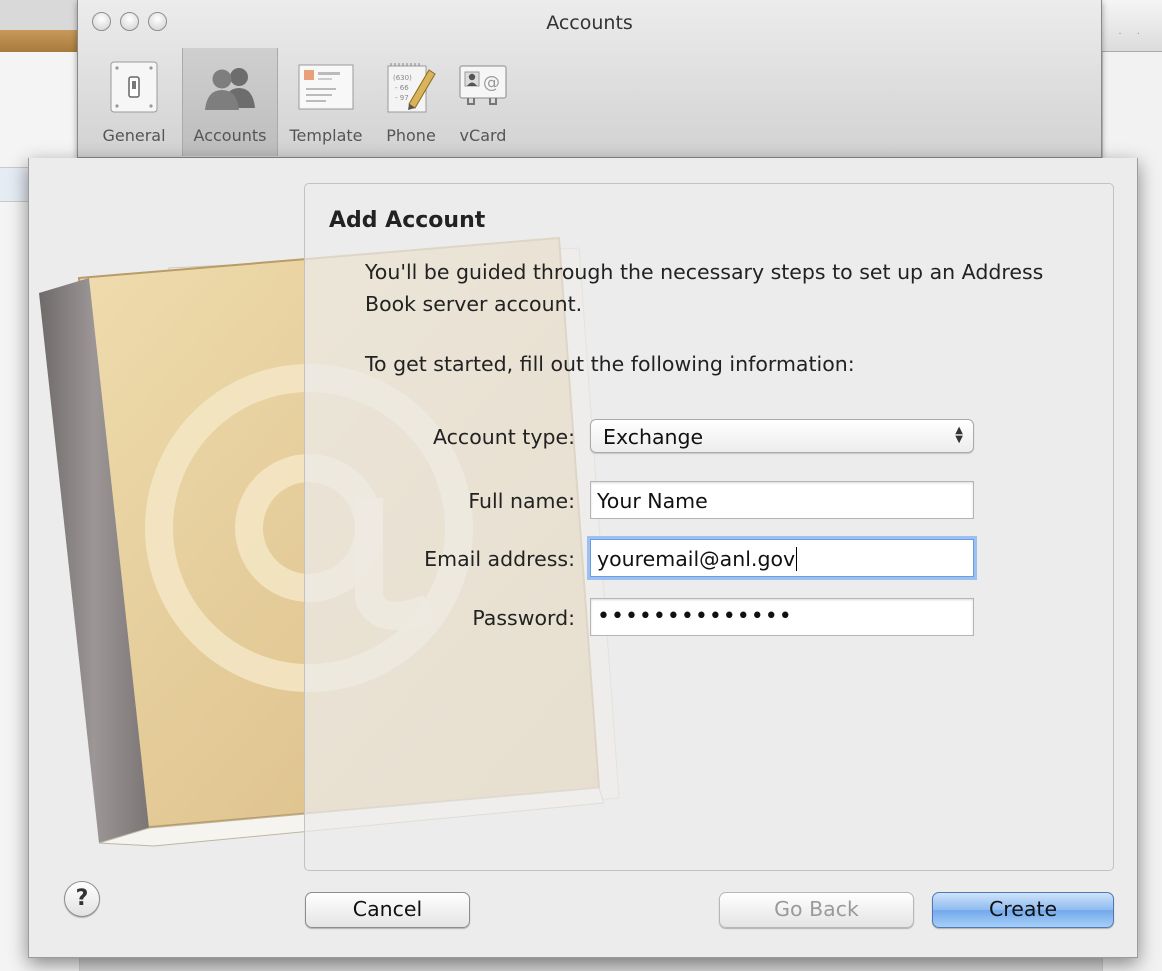 The image size is (1162, 971). What do you see at coordinates (230, 135) in the screenshot?
I see `tab-accounts-label: Accounts` at bounding box center [230, 135].